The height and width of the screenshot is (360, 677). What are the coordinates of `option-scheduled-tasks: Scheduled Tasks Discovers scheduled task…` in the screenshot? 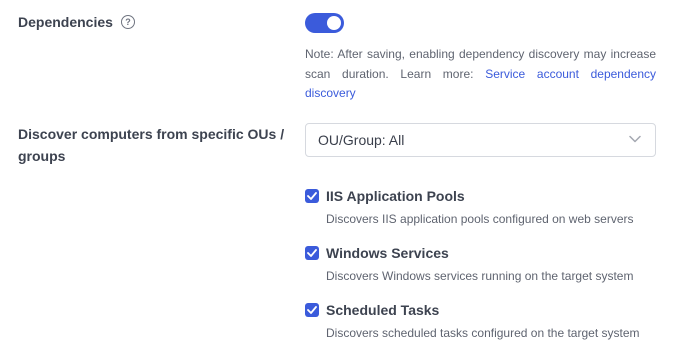 It's located at (472, 320).